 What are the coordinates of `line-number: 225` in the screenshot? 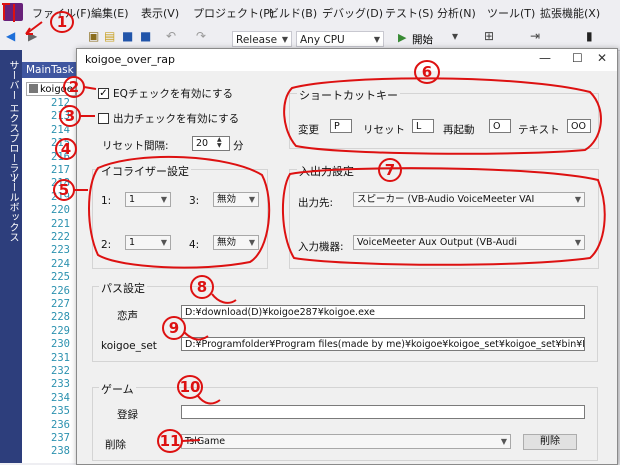 It's located at (60, 277).